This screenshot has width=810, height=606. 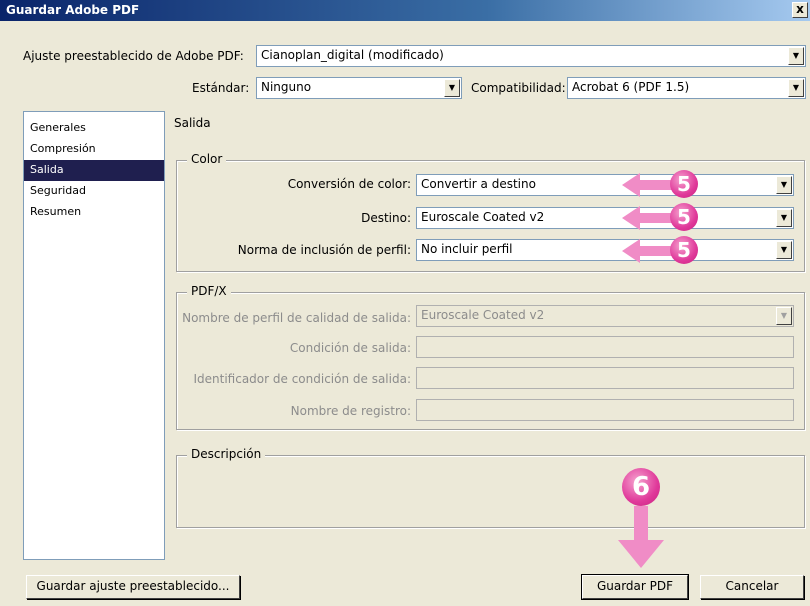 What do you see at coordinates (531, 56) in the screenshot?
I see `preset-dropdown: Cianoplan_digital (modificado) ▼` at bounding box center [531, 56].